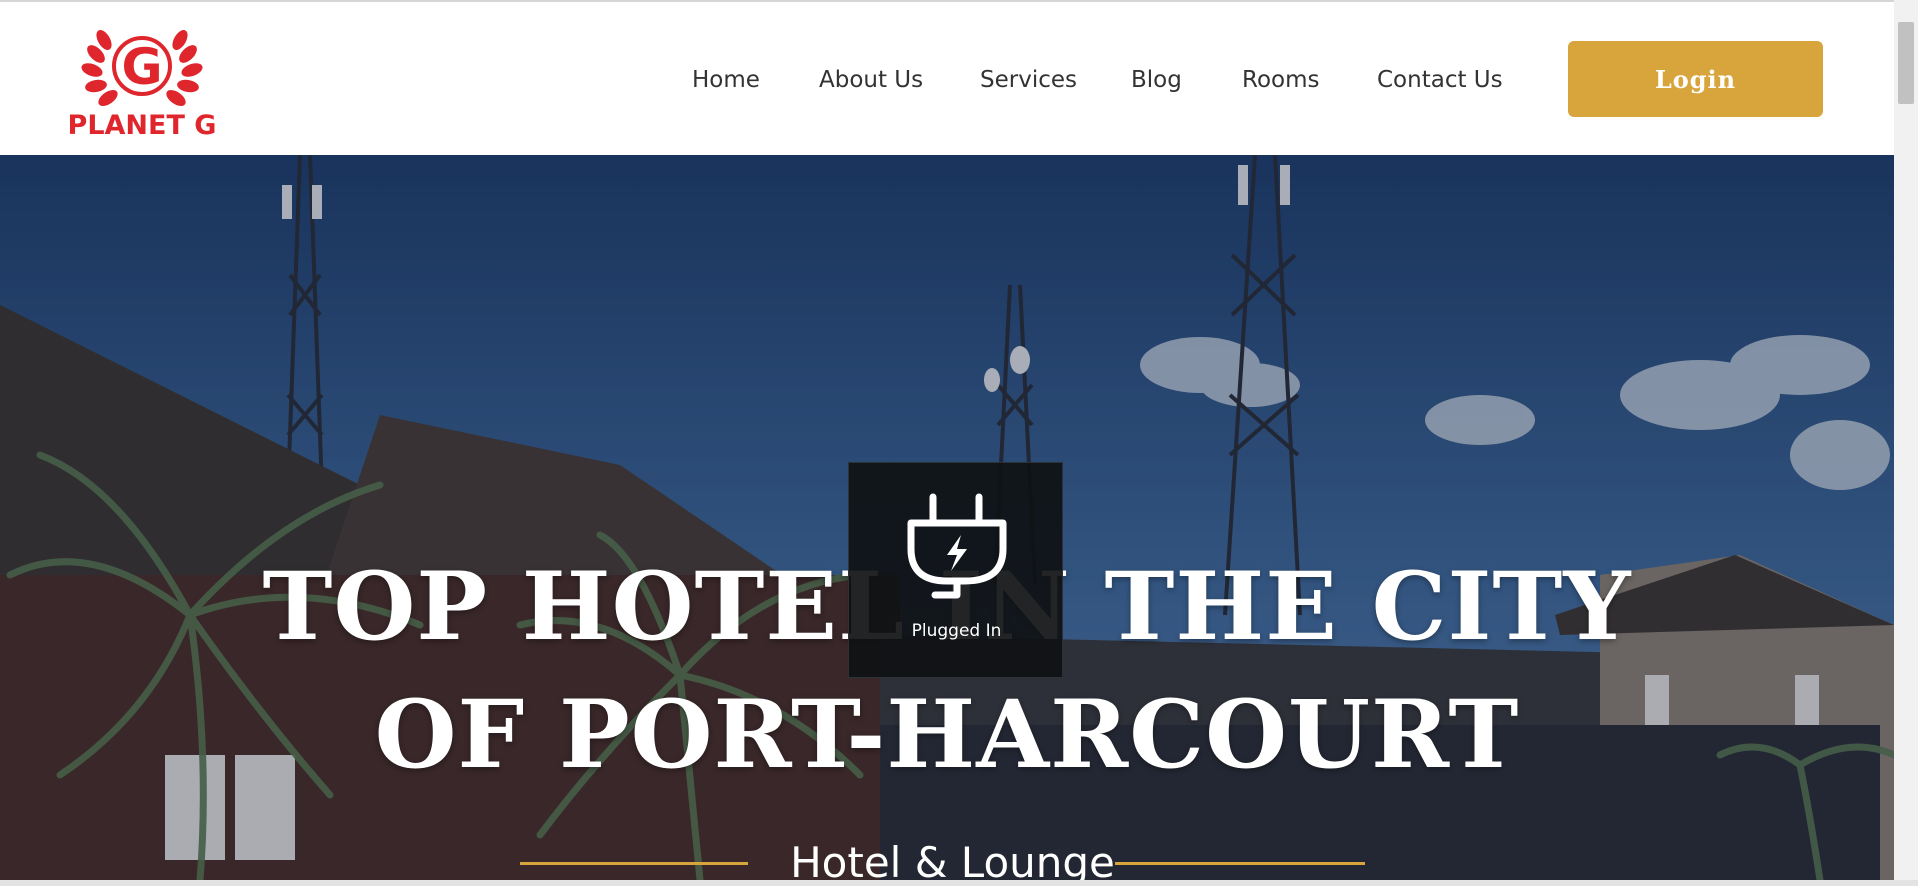 The image size is (1918, 886). What do you see at coordinates (1156, 80) in the screenshot?
I see `nav-blog: Blog` at bounding box center [1156, 80].